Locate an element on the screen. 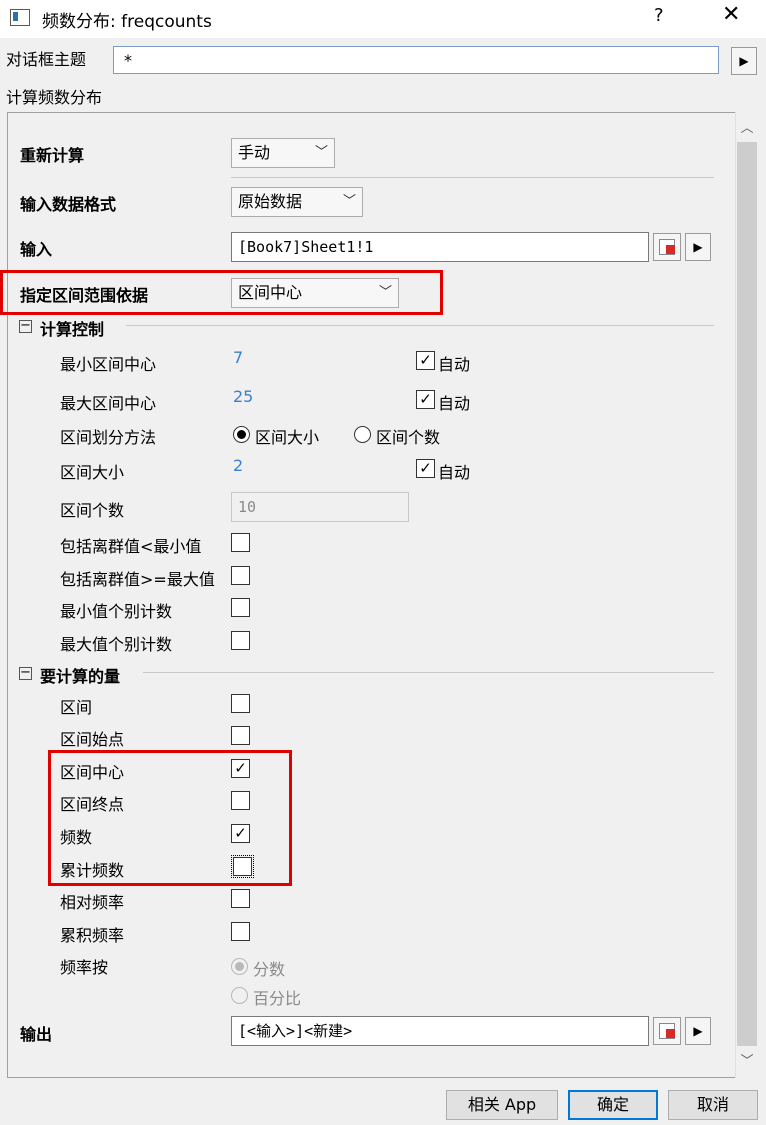  output-menu-button: ▶ is located at coordinates (698, 1031).